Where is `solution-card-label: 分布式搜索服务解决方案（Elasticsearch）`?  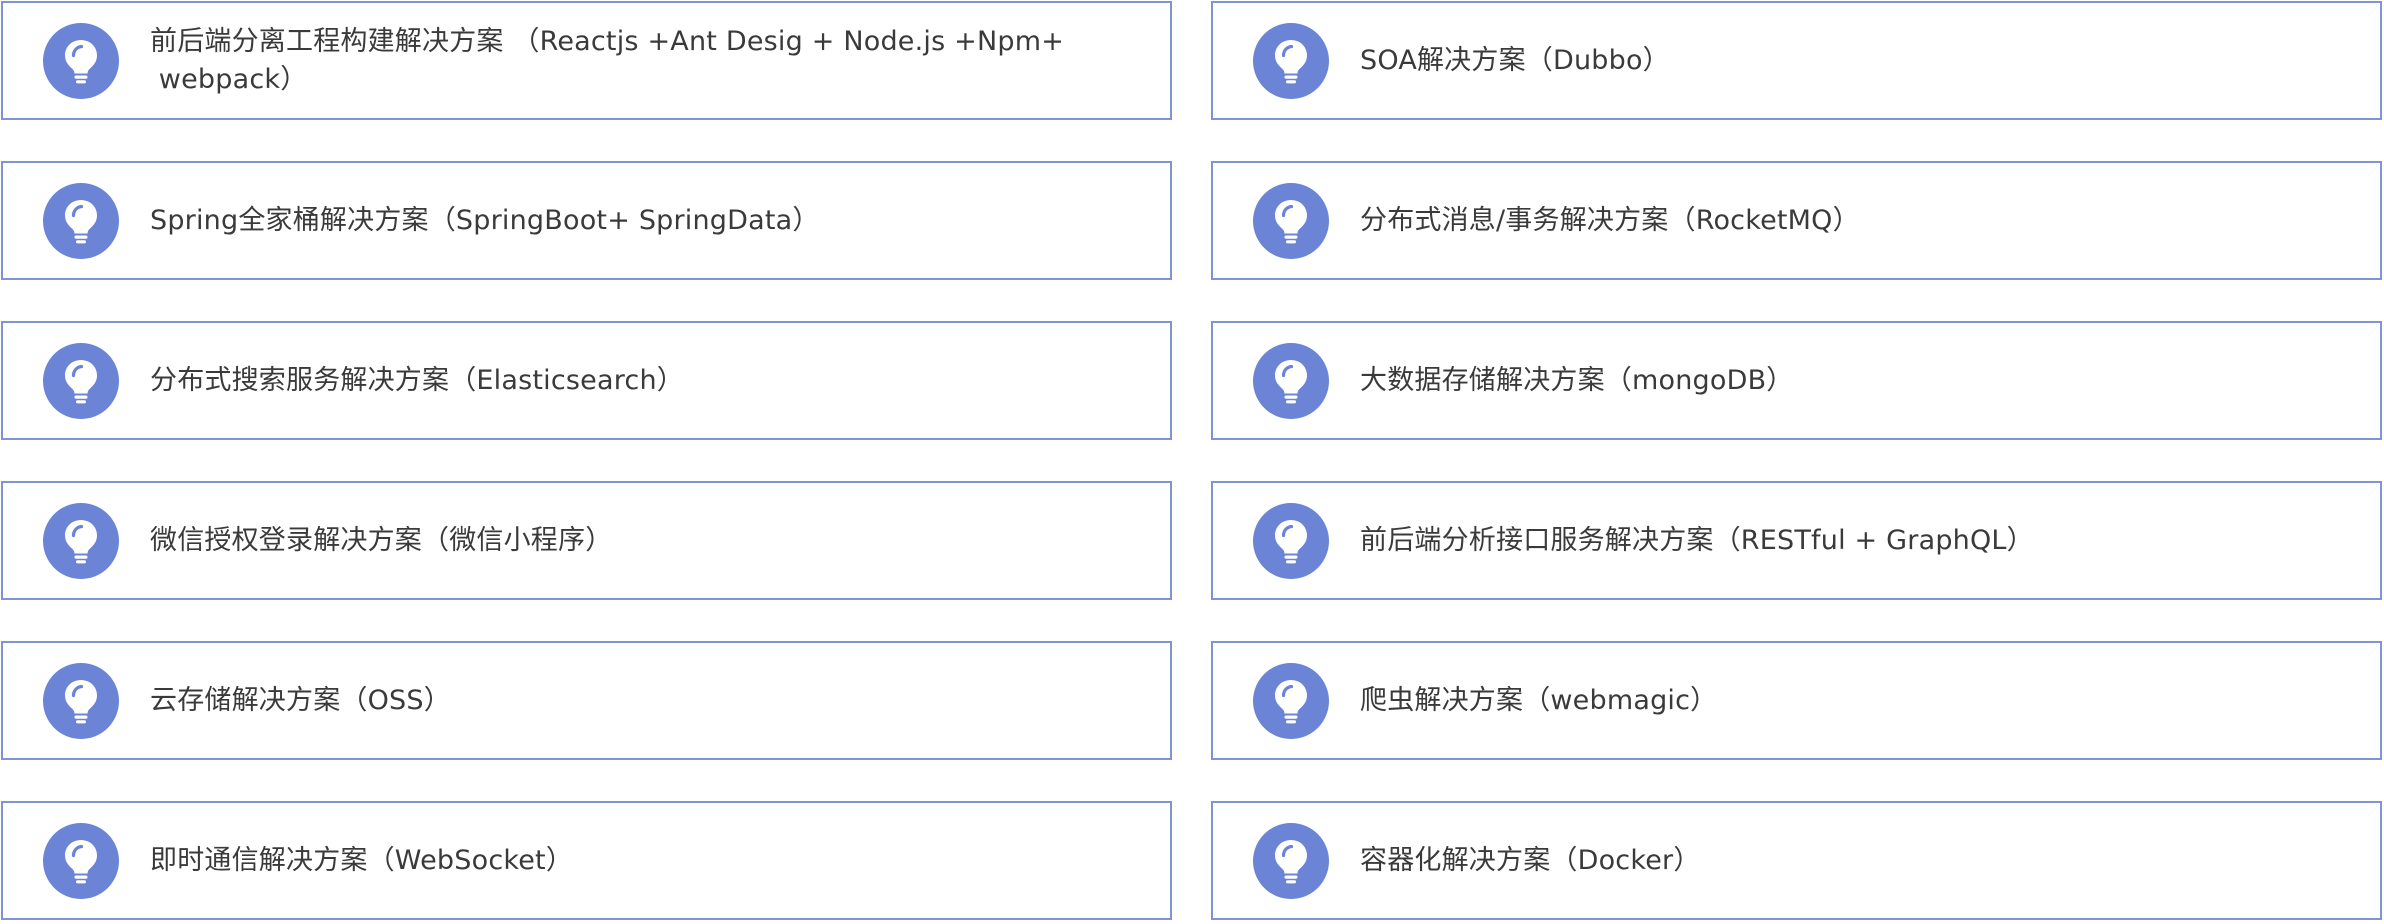 solution-card-label: 分布式搜索服务解决方案（Elasticsearch） is located at coordinates (417, 380).